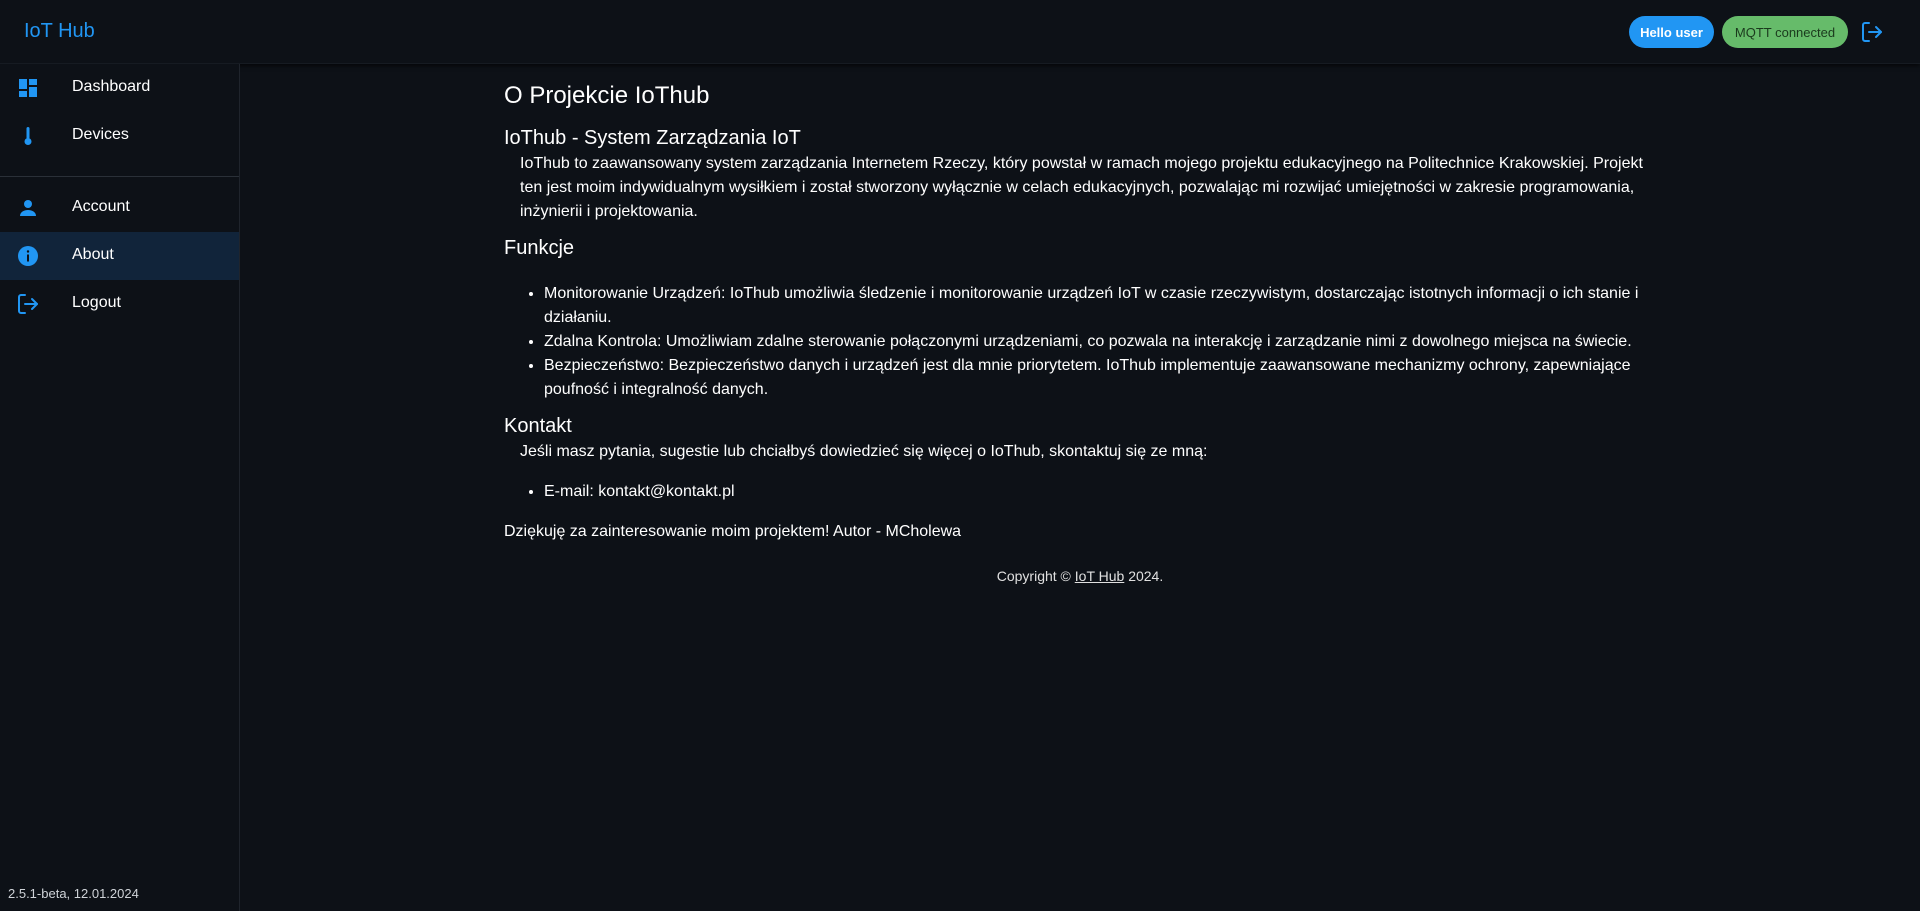 Image resolution: width=1920 pixels, height=911 pixels. What do you see at coordinates (28, 88) in the screenshot?
I see `dashboard-icon` at bounding box center [28, 88].